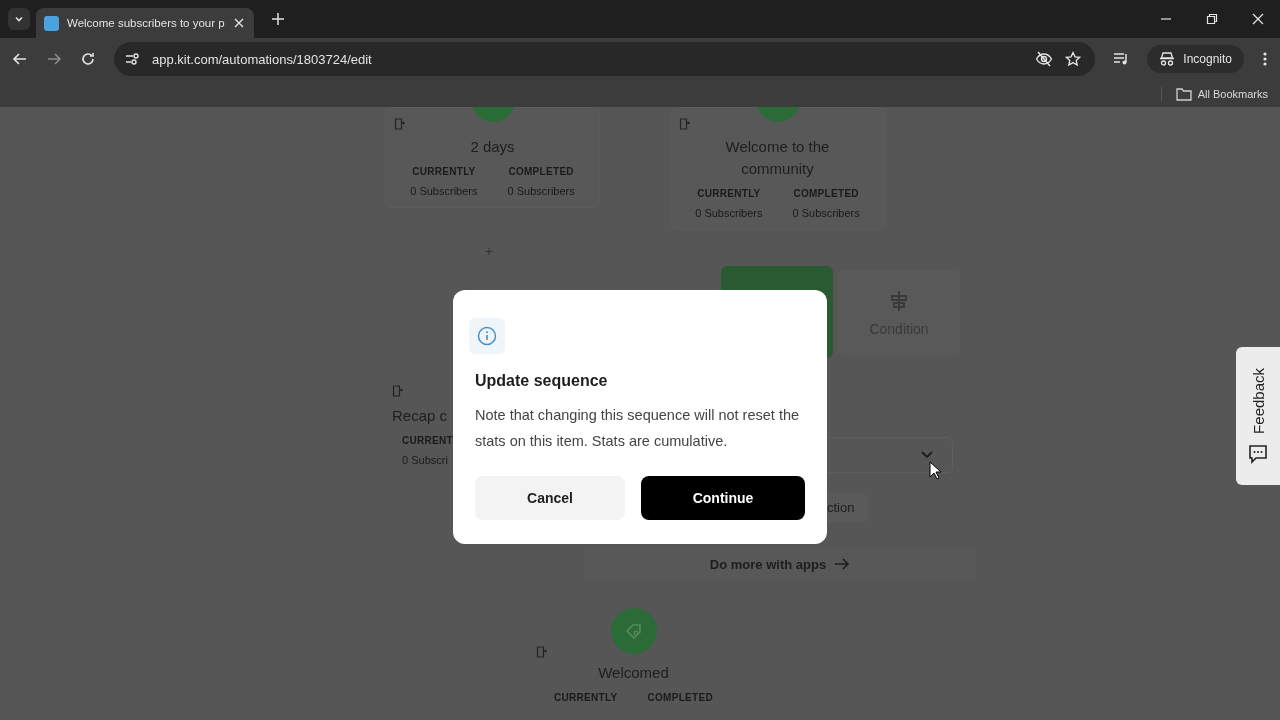 This screenshot has height=720, width=1280. Describe the element at coordinates (1214, 93) in the screenshot. I see `all-bookmarks-button: All Bookmarks` at that location.